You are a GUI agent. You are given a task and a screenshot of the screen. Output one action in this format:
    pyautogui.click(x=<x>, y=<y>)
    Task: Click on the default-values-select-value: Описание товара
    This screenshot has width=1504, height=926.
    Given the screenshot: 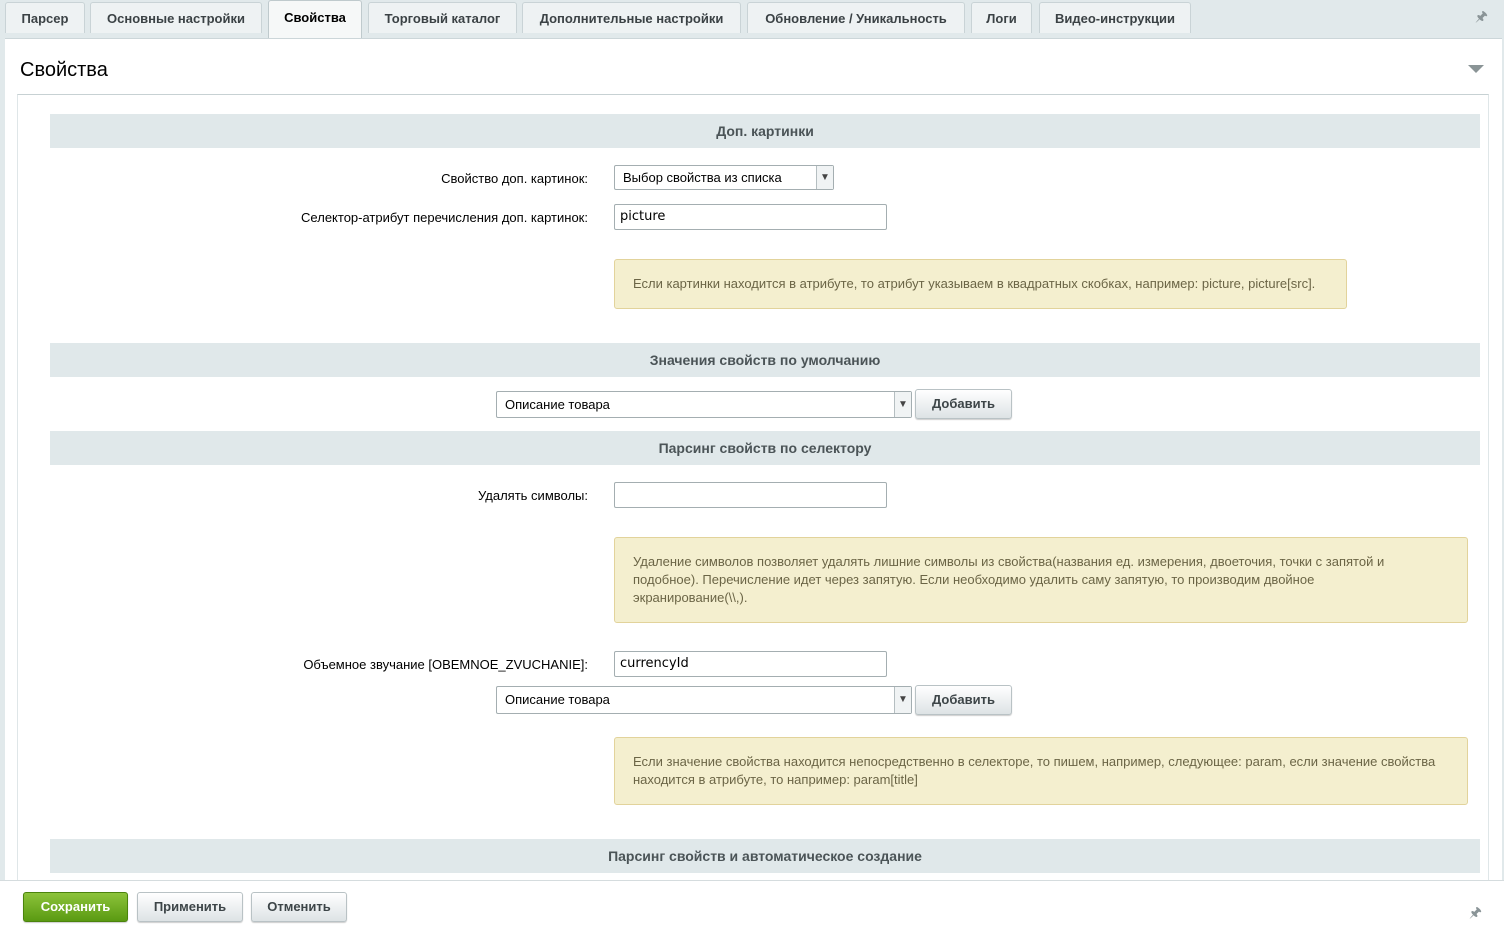 What is the action you would take?
    pyautogui.click(x=557, y=404)
    